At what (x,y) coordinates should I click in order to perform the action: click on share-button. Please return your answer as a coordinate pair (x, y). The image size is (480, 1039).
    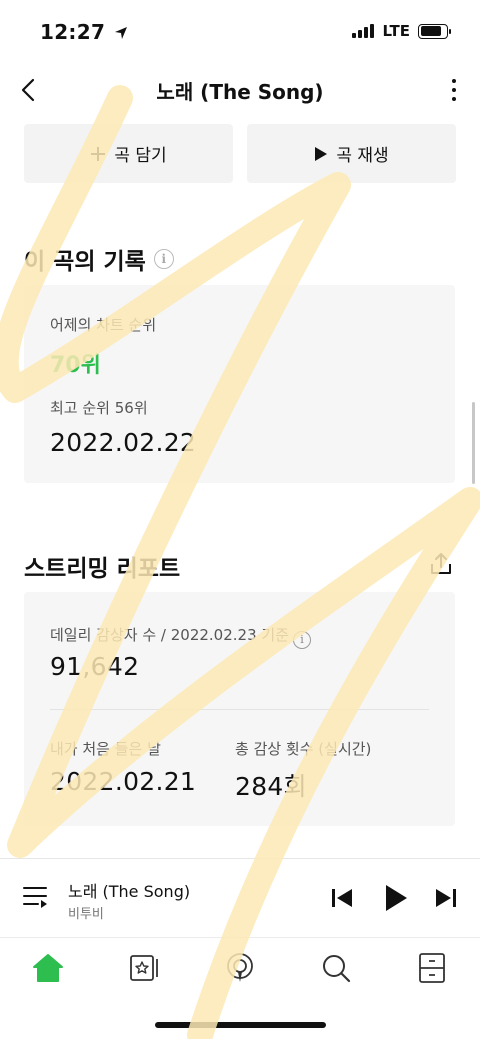
    Looking at the image, I should click on (441, 564).